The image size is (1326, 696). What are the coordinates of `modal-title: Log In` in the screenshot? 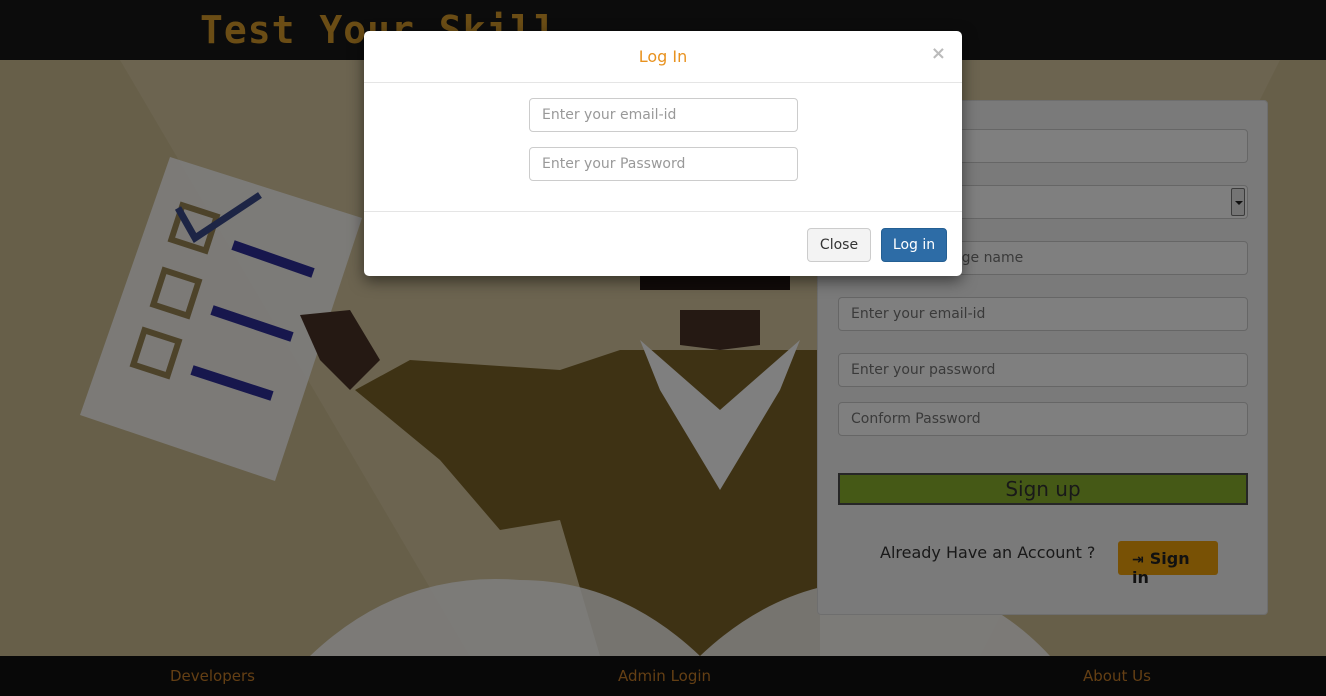 It's located at (663, 56).